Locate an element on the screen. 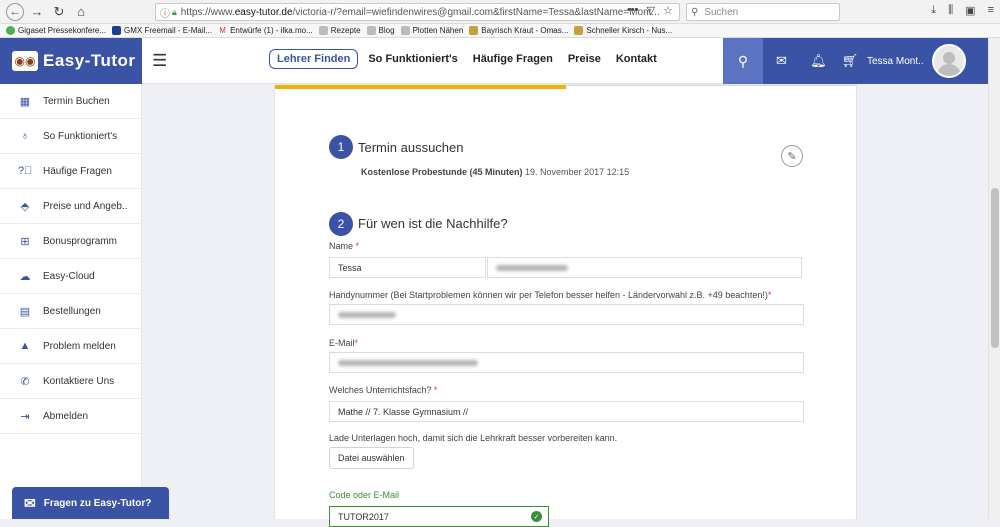 This screenshot has height=527, width=1000. nav-prices: Preise is located at coordinates (584, 59).